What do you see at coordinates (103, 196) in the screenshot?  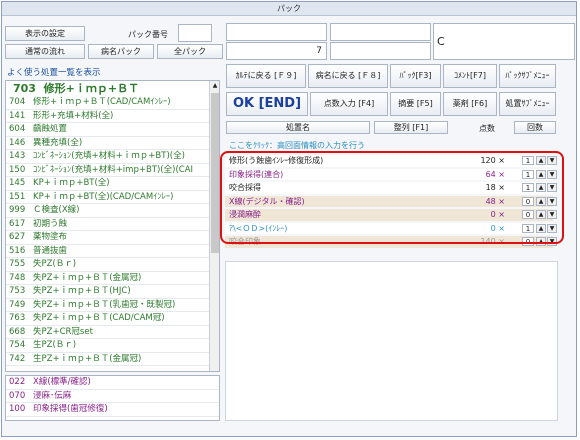 I see `list-item-name: KP+ｉｍｐ+BT(全)(CAD/CAMｲﾝﾚｰ)` at bounding box center [103, 196].